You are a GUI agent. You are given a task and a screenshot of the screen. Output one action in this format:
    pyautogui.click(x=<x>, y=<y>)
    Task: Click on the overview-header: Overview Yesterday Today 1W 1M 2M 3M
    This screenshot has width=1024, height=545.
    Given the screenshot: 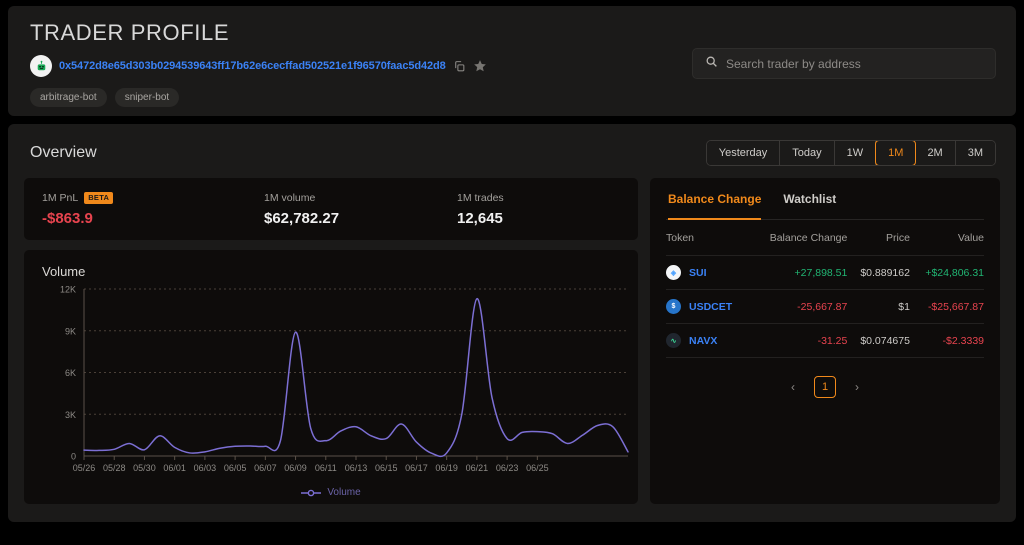 What is the action you would take?
    pyautogui.click(x=512, y=153)
    